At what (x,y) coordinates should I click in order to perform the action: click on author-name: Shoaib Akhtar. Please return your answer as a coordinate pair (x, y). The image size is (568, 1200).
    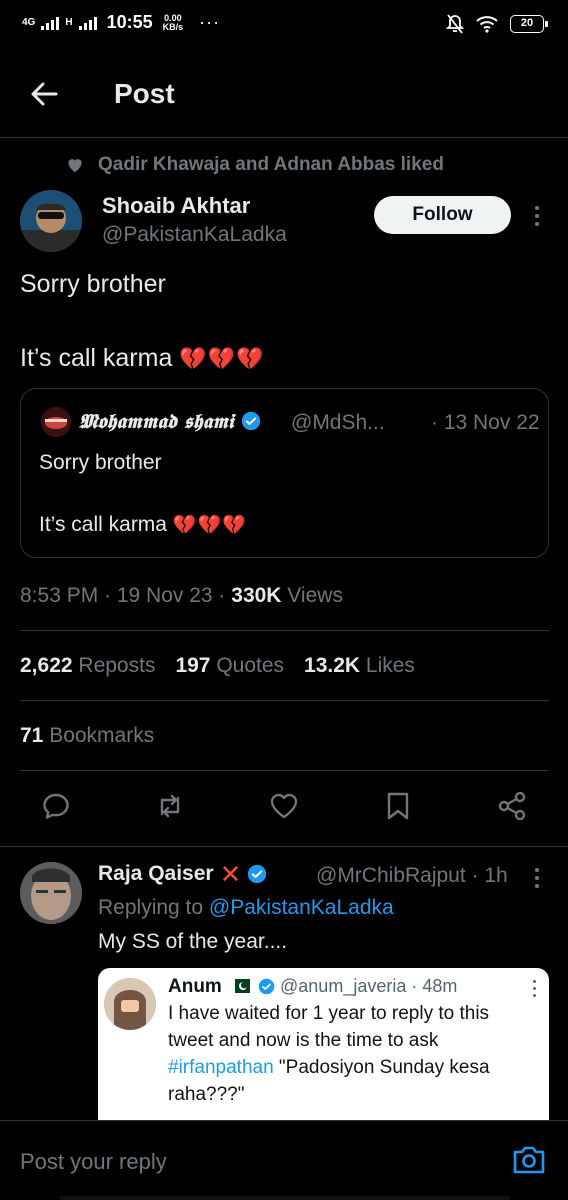
    Looking at the image, I should click on (176, 206).